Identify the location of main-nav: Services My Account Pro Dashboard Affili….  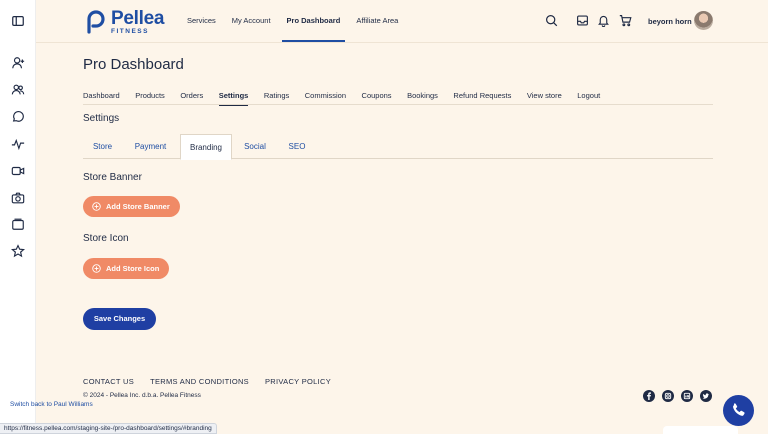
(300, 21).